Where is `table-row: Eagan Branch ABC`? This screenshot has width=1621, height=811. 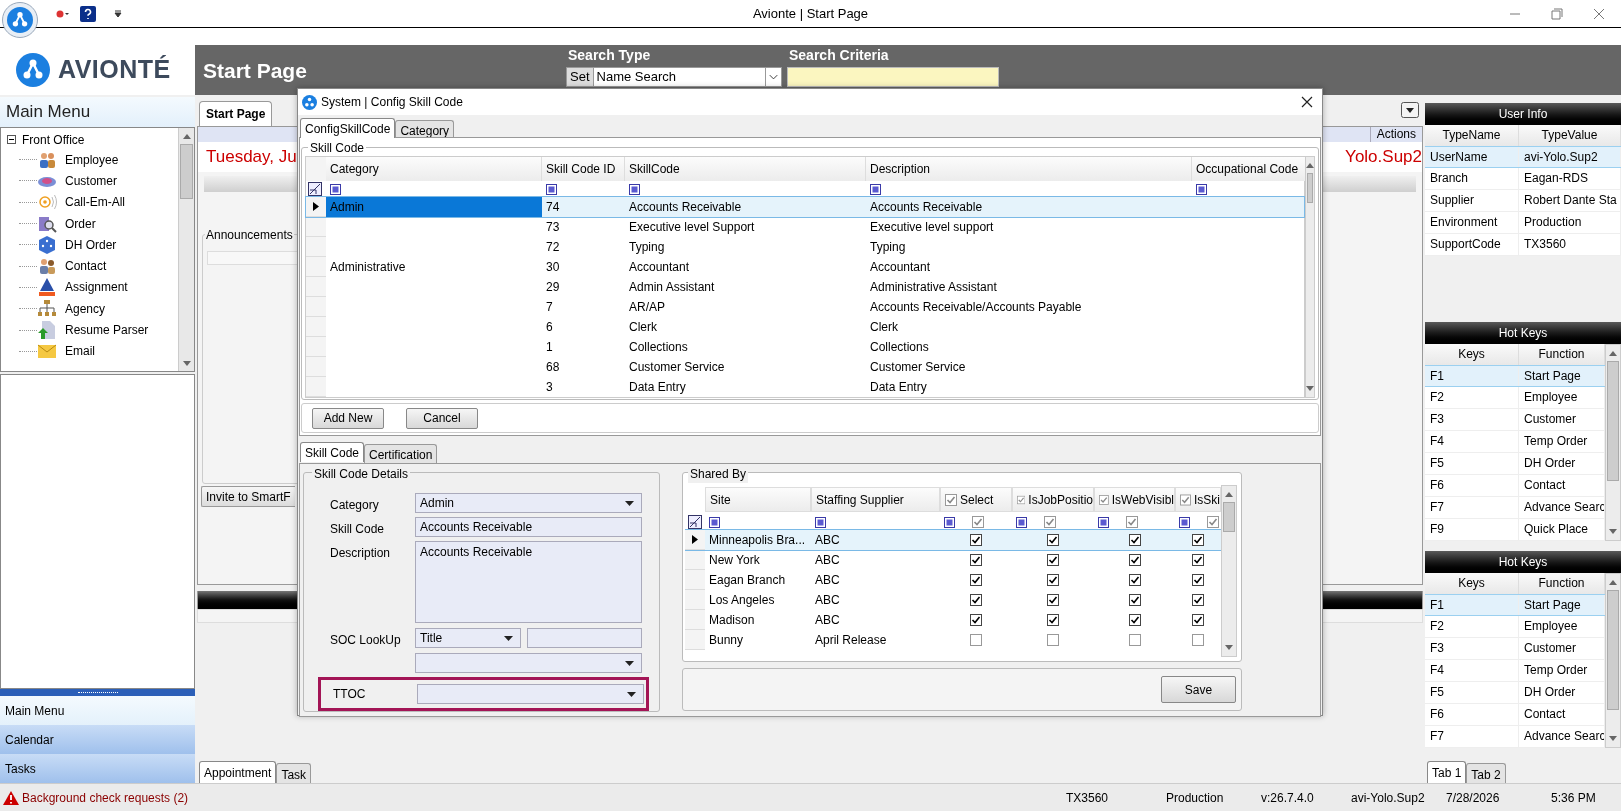 table-row: Eagan Branch ABC is located at coordinates (953, 580).